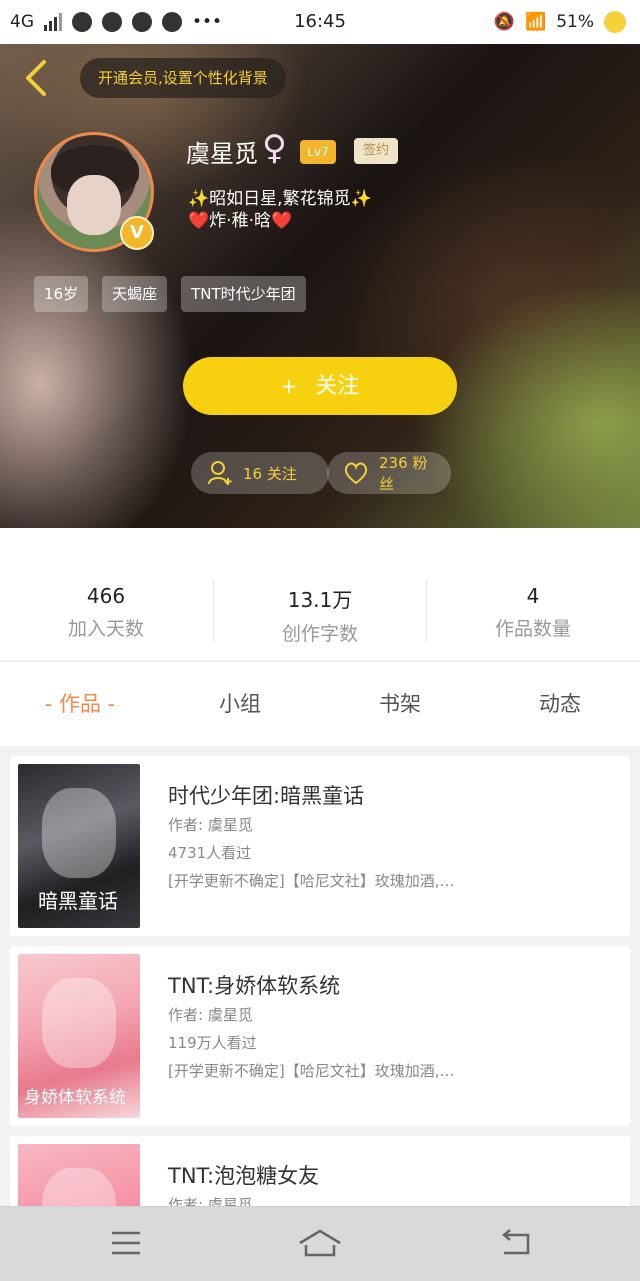 The width and height of the screenshot is (640, 1281). What do you see at coordinates (210, 853) in the screenshot?
I see `work-views: 4731人看过` at bounding box center [210, 853].